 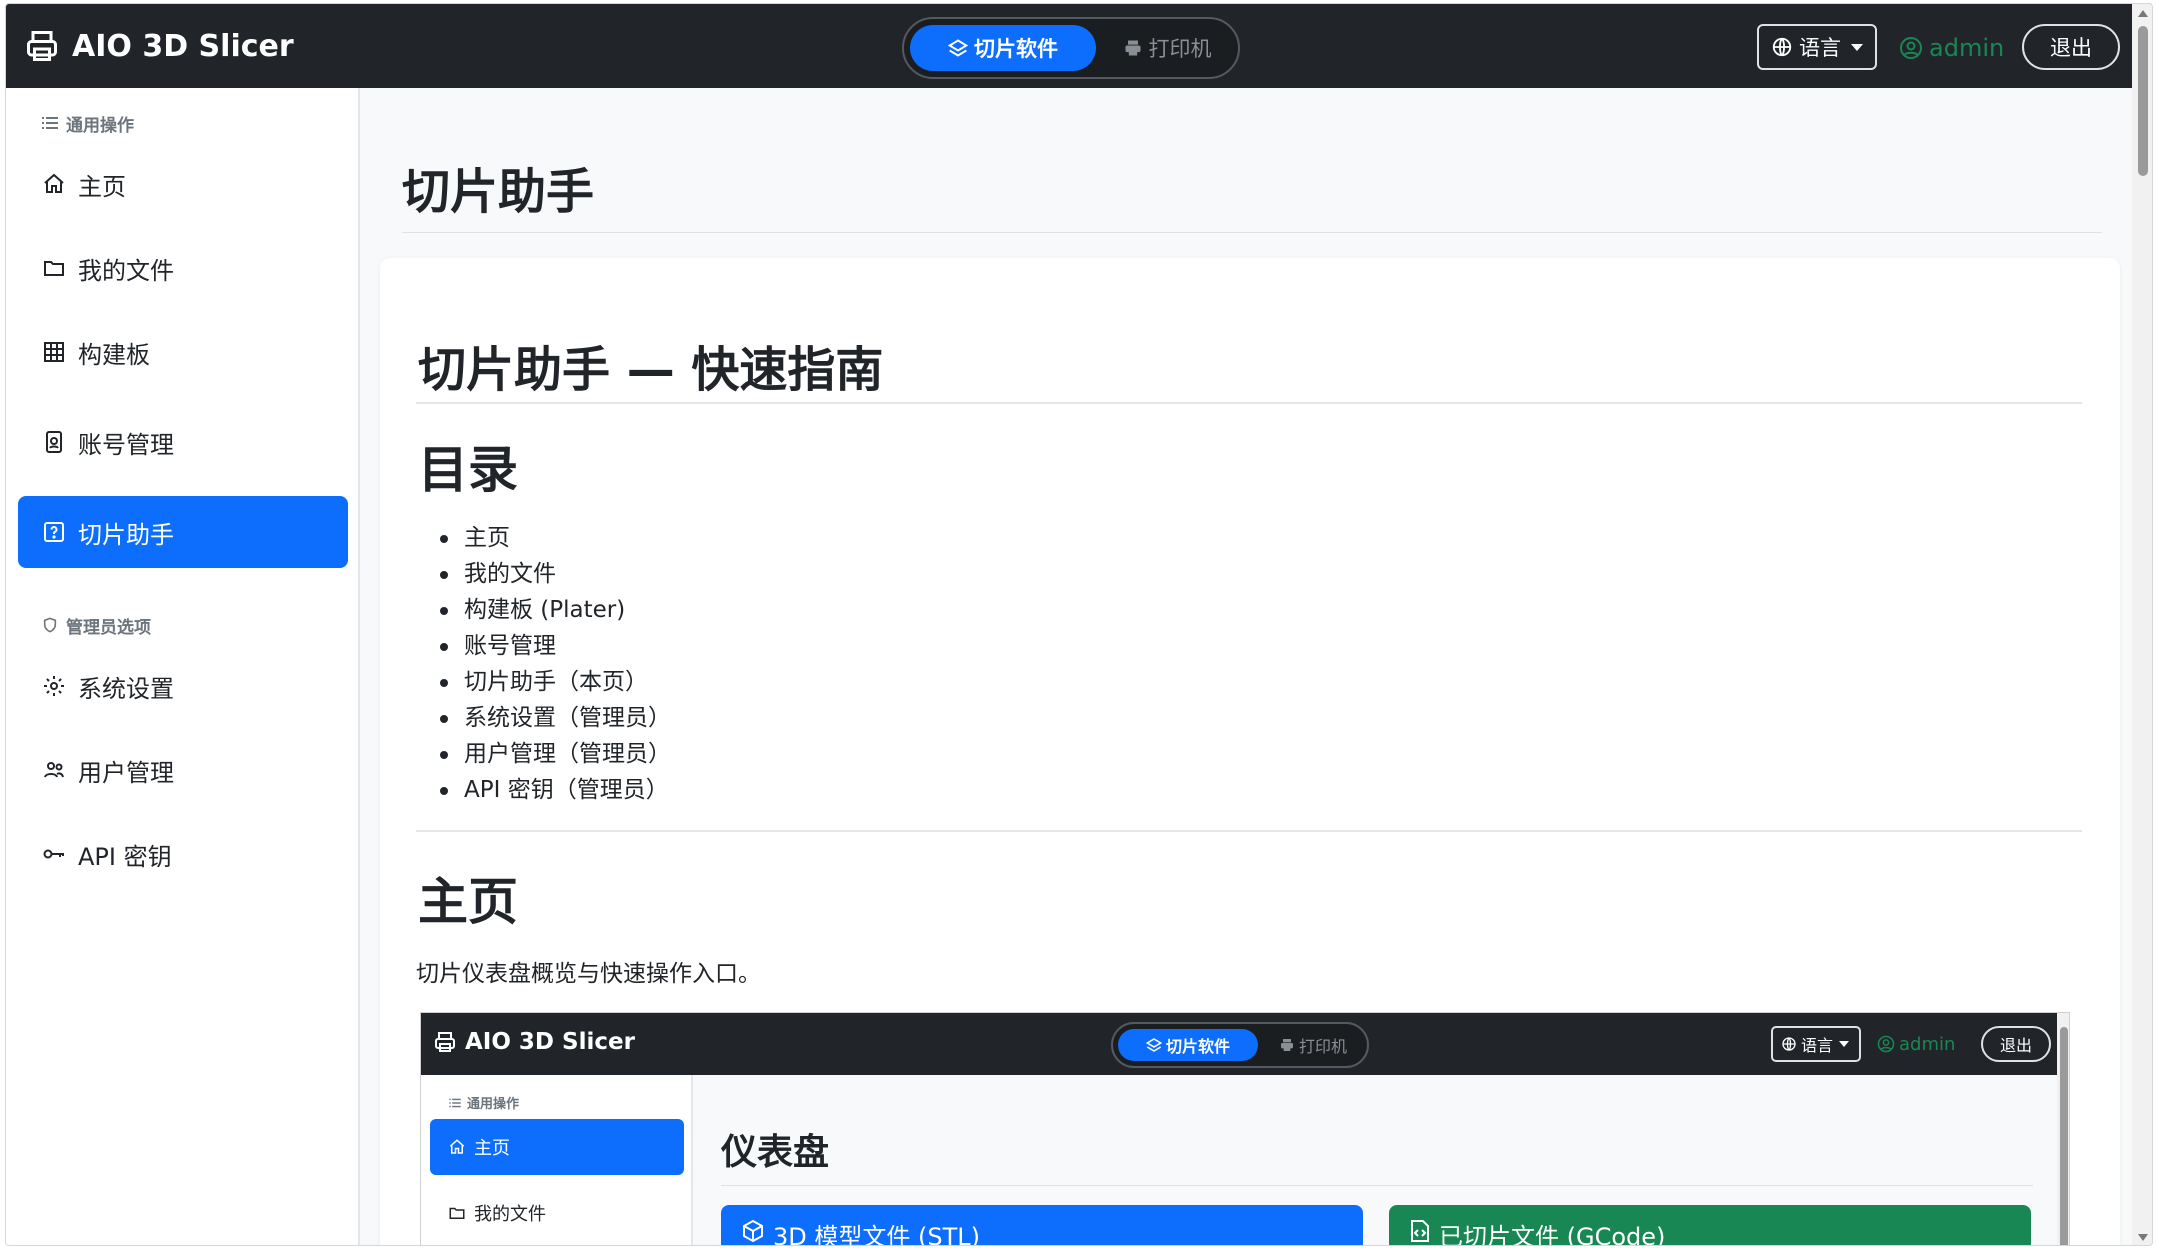 What do you see at coordinates (557, 1147) in the screenshot?
I see `screenshot-sidebar-item-home: 主页` at bounding box center [557, 1147].